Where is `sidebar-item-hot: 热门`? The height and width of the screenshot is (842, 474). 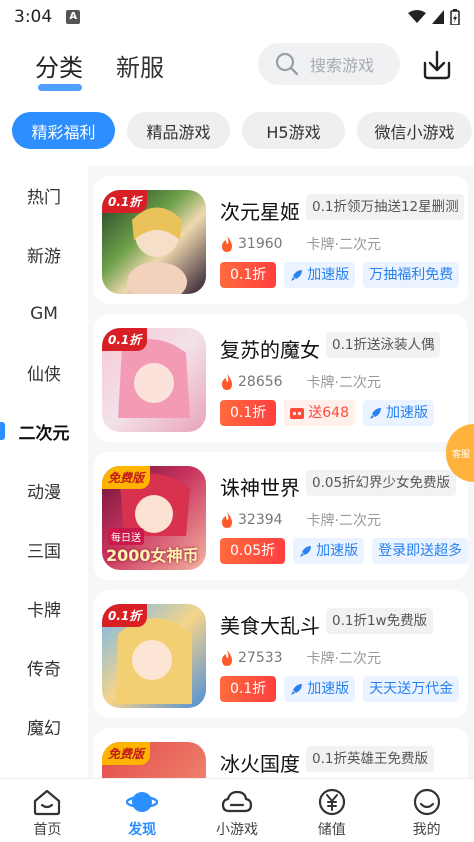 sidebar-item-hot: 热门 is located at coordinates (44, 195).